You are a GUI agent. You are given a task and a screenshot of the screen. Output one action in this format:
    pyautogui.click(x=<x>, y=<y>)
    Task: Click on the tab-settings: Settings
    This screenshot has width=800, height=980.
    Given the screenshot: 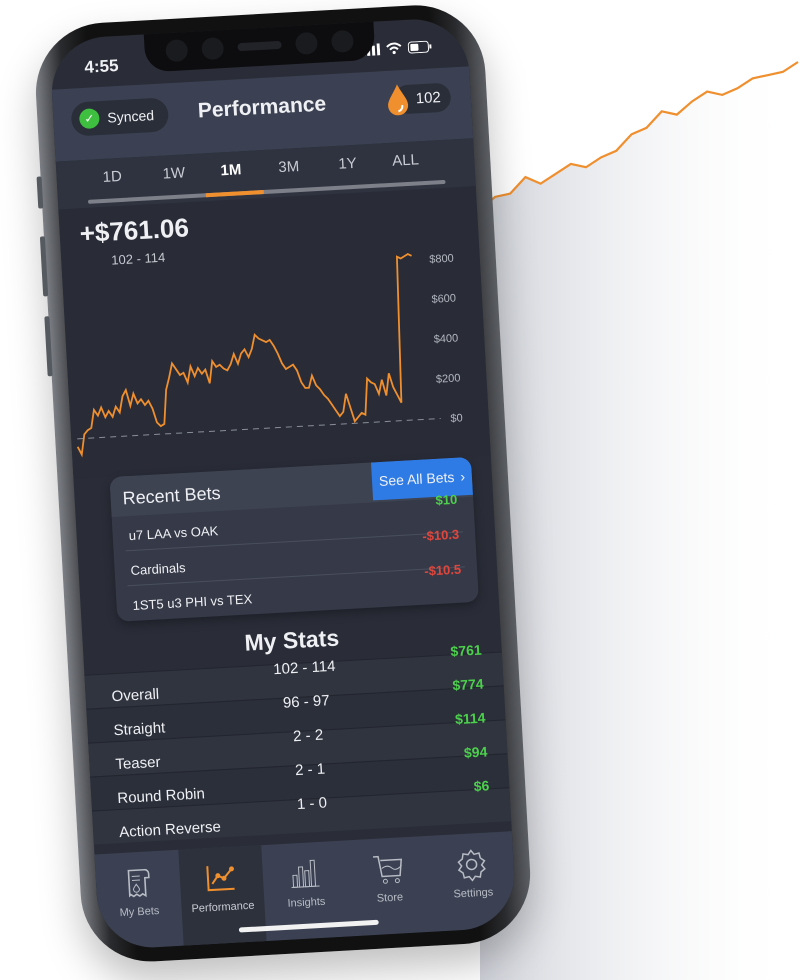 What is the action you would take?
    pyautogui.click(x=472, y=881)
    